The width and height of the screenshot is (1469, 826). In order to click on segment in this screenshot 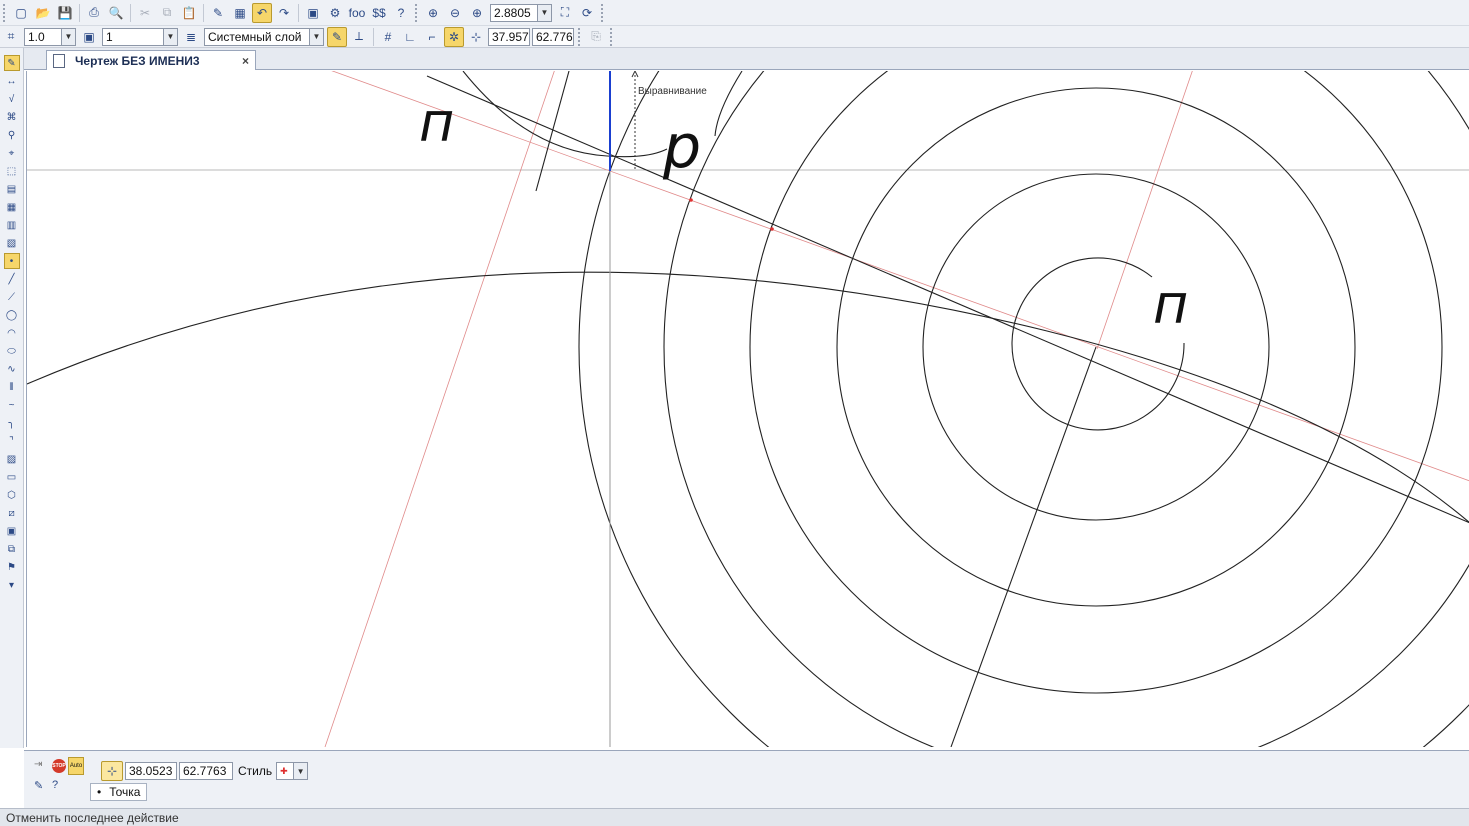, I will do `click(552, 131)`.